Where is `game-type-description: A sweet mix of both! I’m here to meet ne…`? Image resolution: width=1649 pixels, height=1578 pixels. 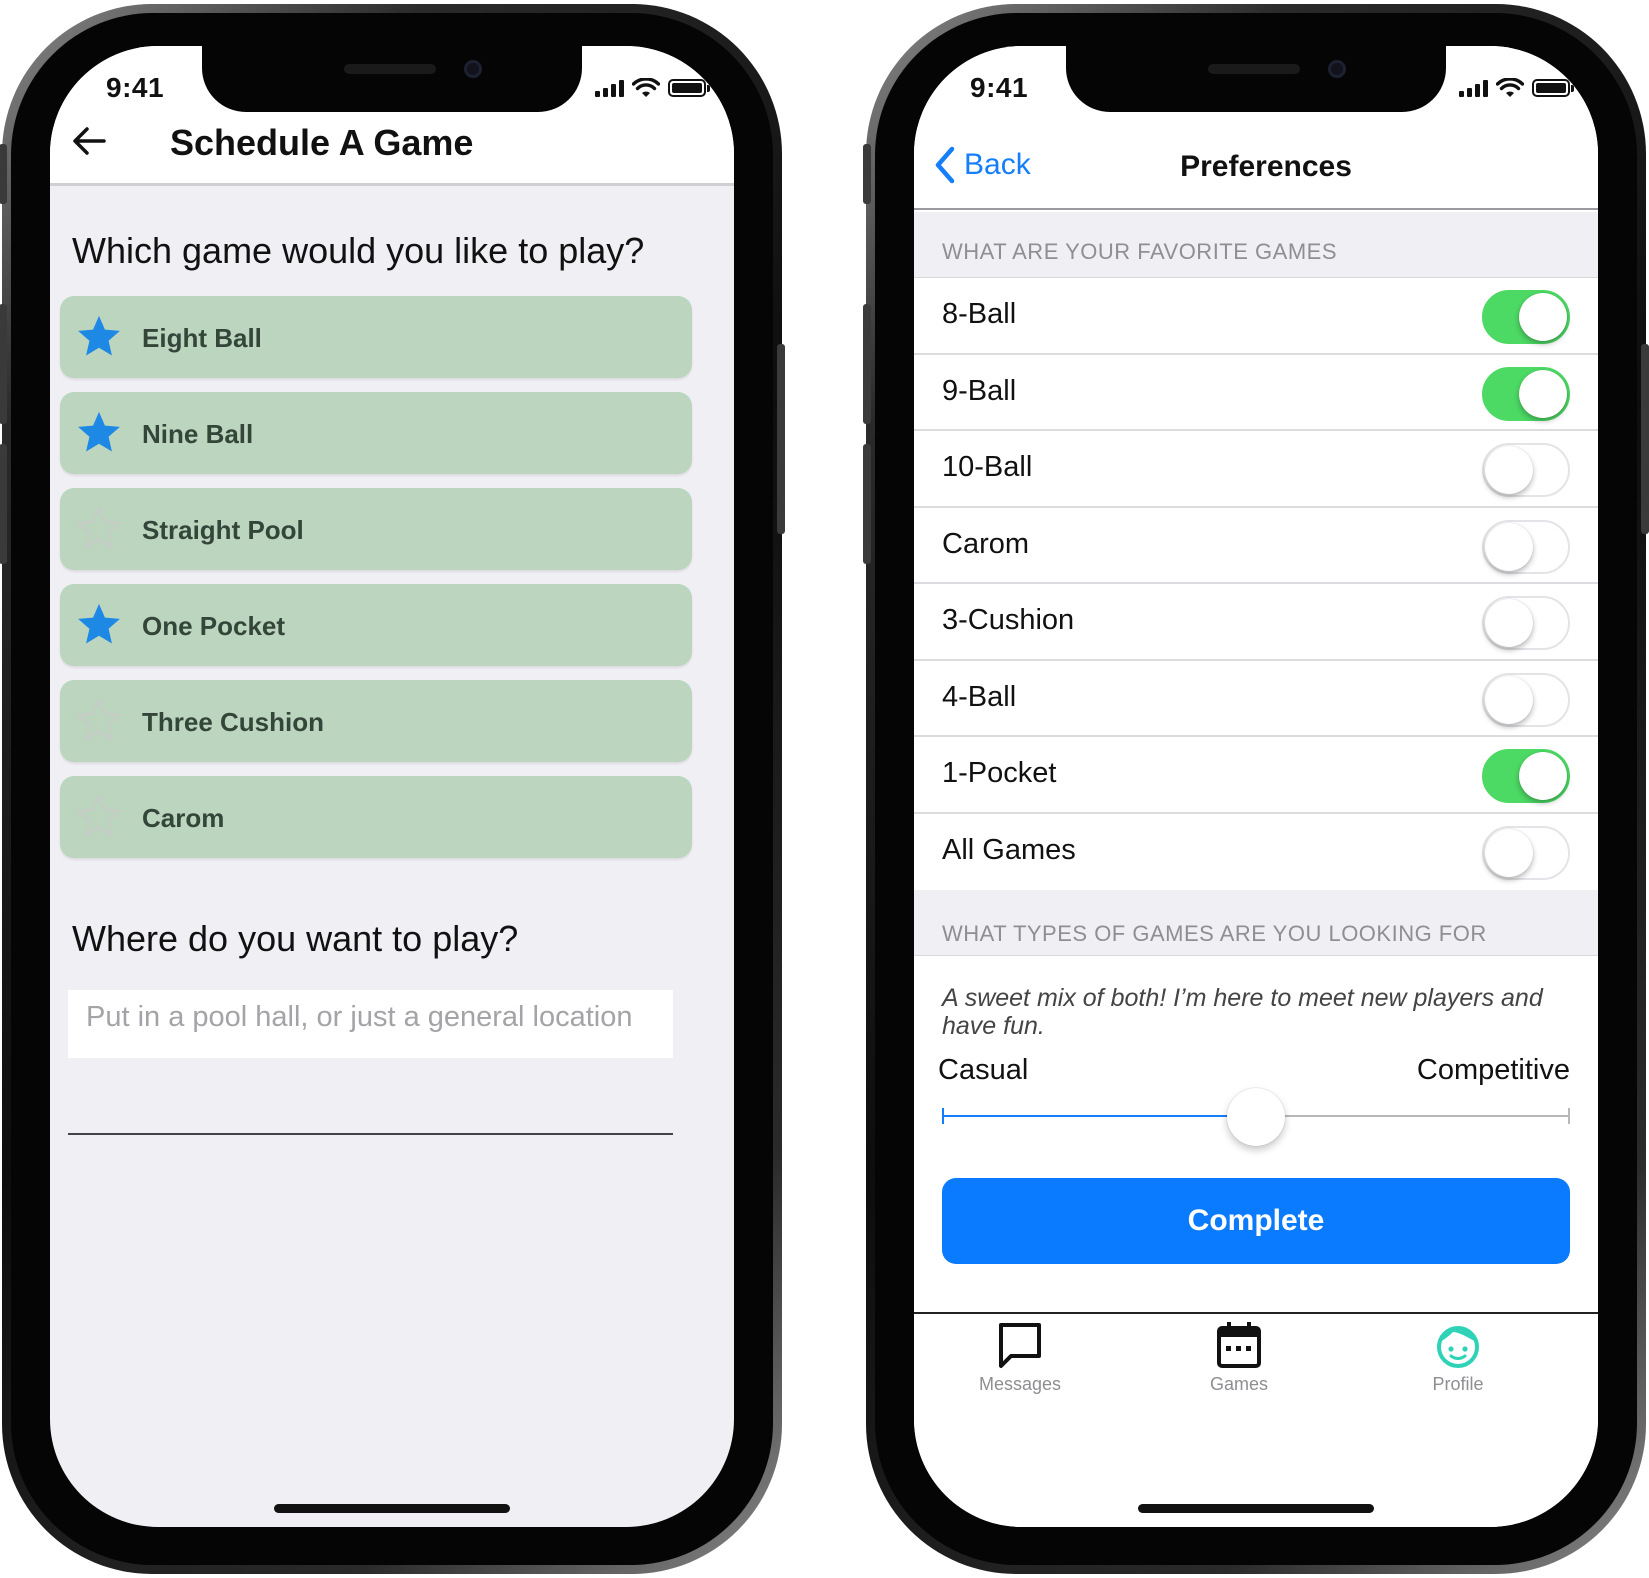
game-type-description: A sweet mix of both! I’m here to meet ne… is located at coordinates (1242, 1012).